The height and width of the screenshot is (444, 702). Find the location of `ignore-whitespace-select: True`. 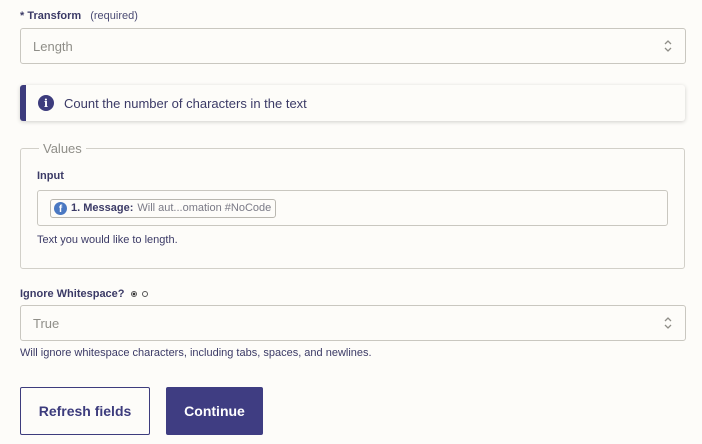

ignore-whitespace-select: True is located at coordinates (353, 323).